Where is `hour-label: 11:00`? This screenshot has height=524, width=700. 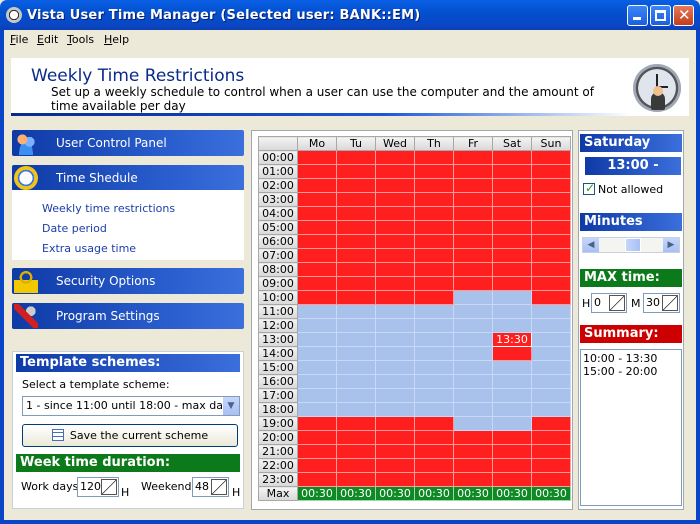 hour-label: 11:00 is located at coordinates (278, 311).